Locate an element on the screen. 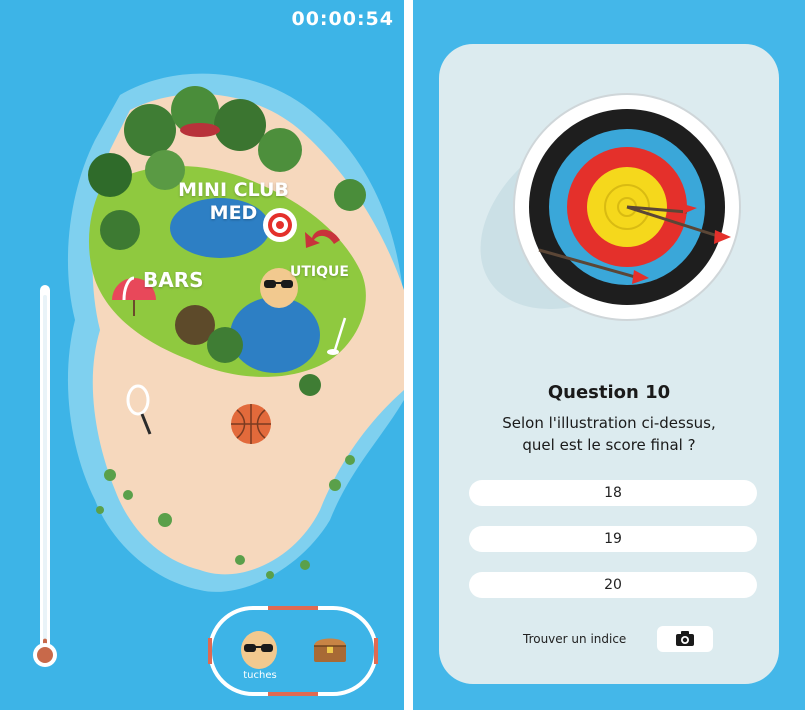  boat-icon is located at coordinates (200, 130).